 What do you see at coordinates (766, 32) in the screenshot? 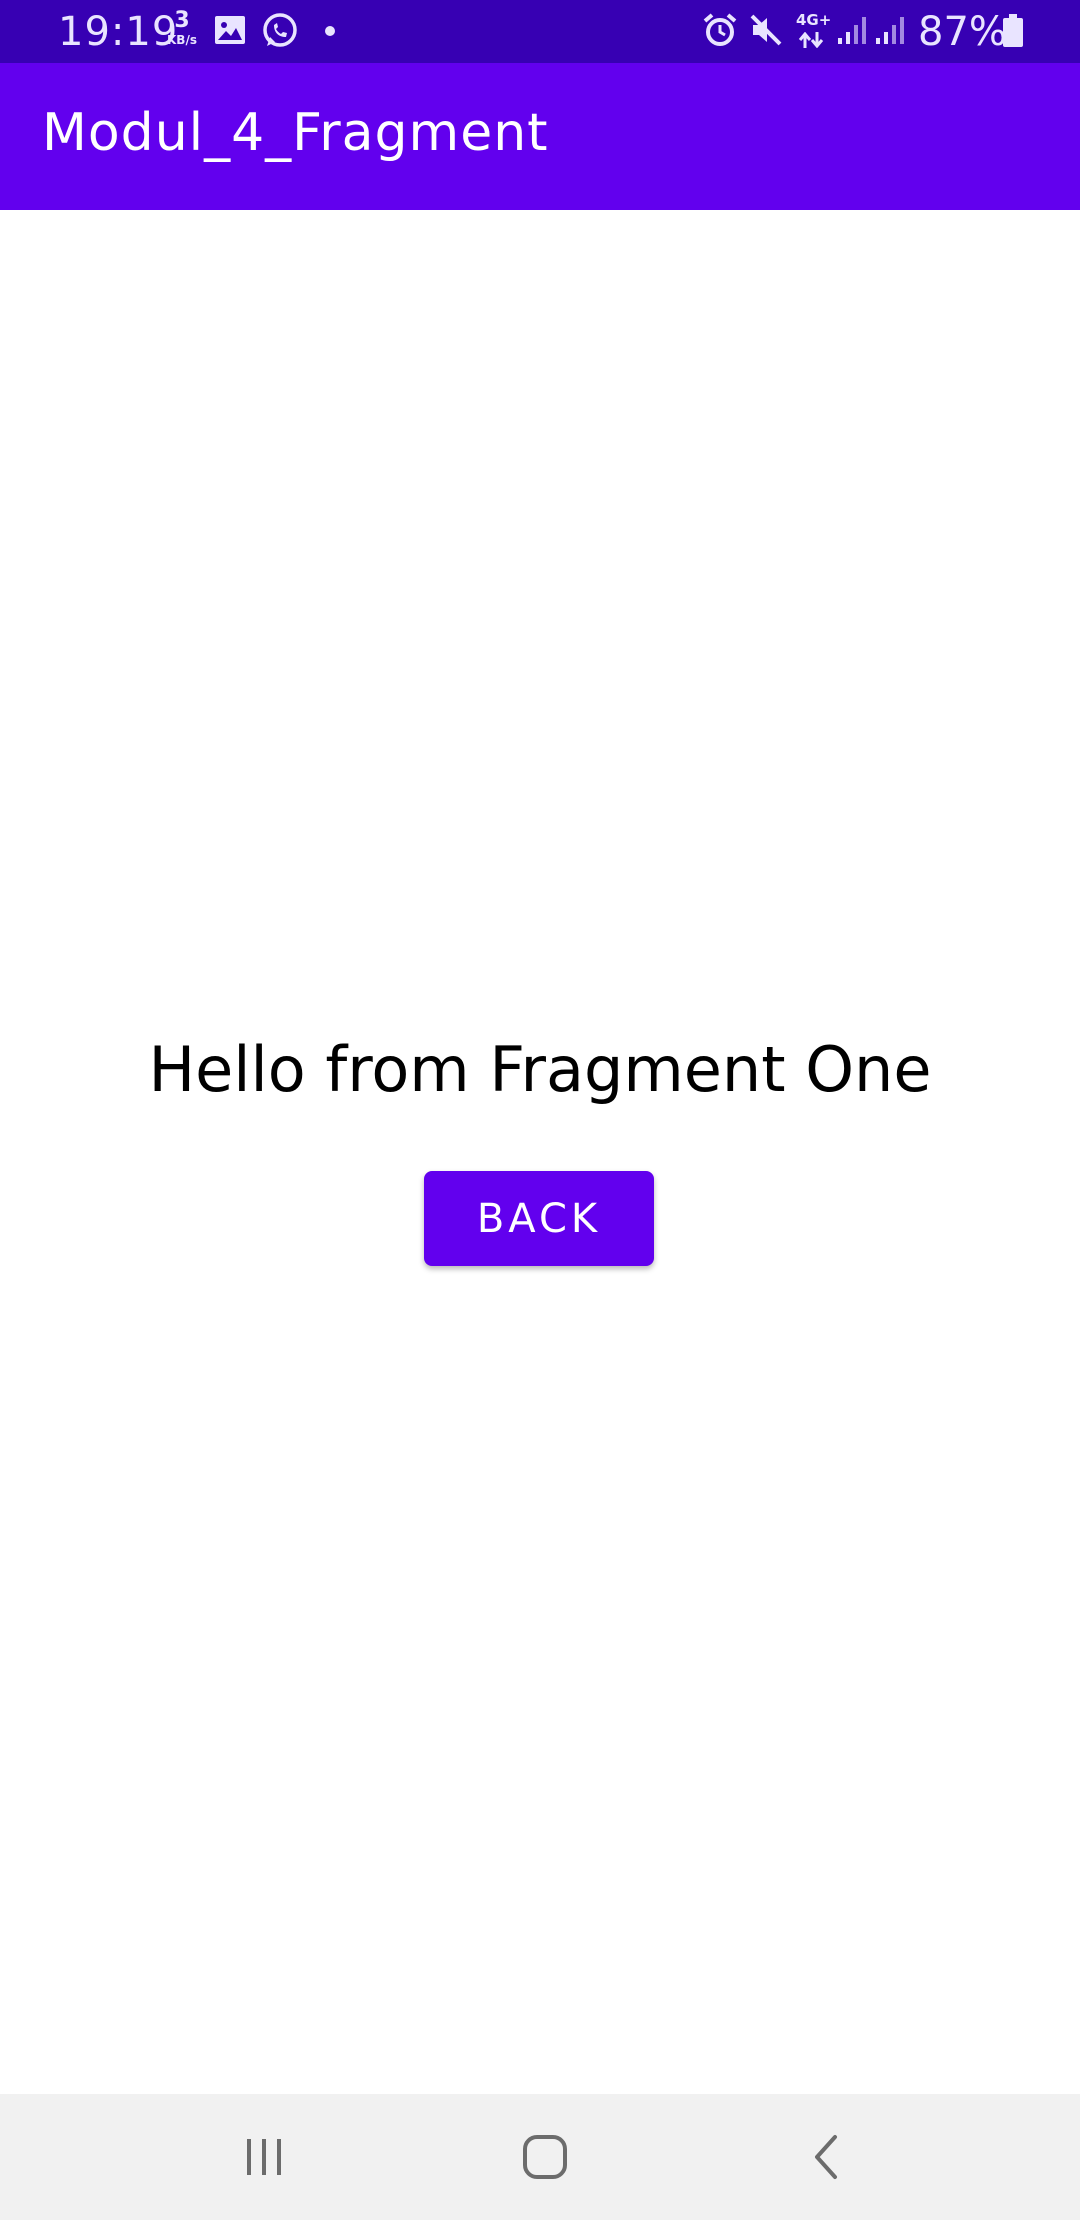
I see `mute-icon` at bounding box center [766, 32].